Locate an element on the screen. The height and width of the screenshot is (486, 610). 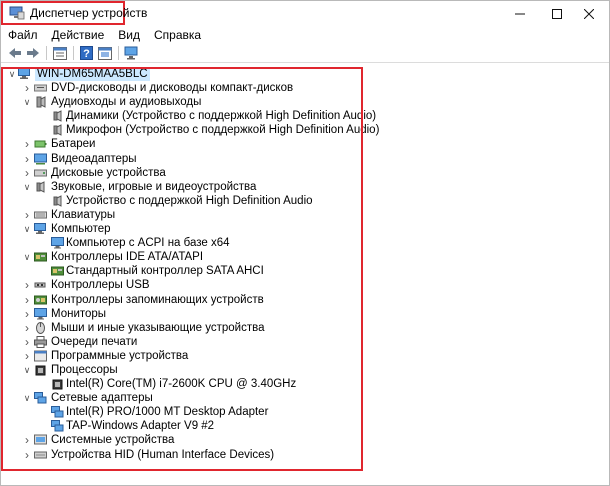
device-label: Контроллеры USB is located at coordinates (100, 285).